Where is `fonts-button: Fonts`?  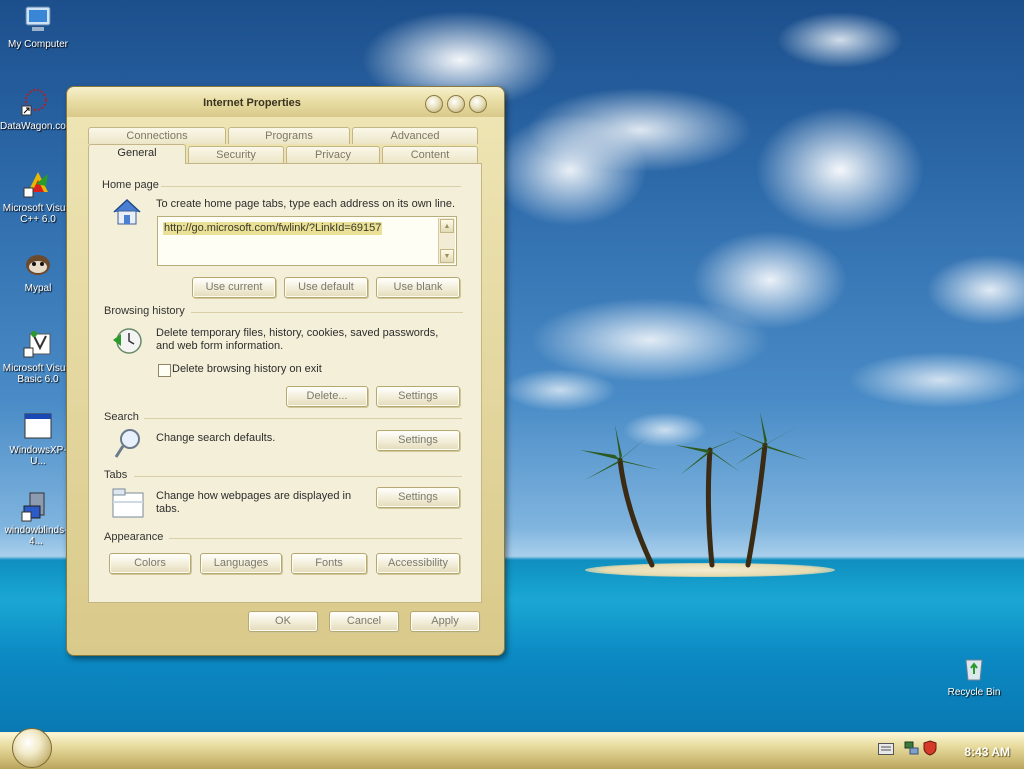 fonts-button: Fonts is located at coordinates (329, 563).